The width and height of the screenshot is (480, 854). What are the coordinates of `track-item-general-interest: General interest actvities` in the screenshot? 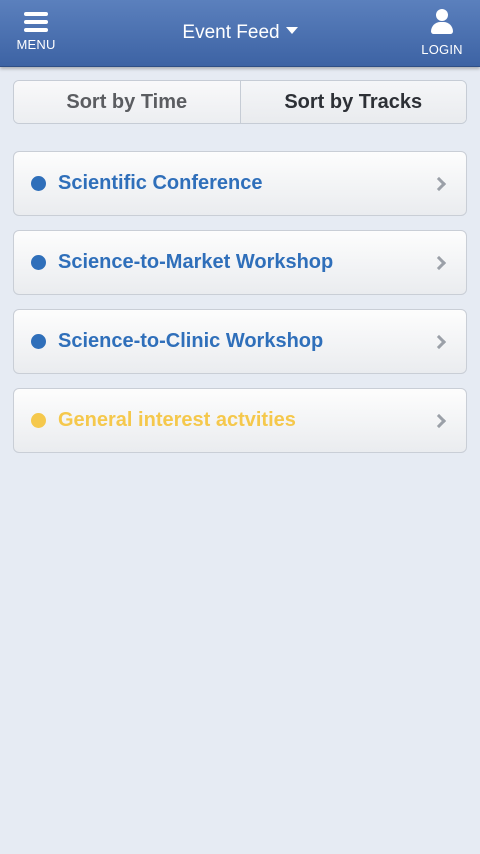 It's located at (240, 420).